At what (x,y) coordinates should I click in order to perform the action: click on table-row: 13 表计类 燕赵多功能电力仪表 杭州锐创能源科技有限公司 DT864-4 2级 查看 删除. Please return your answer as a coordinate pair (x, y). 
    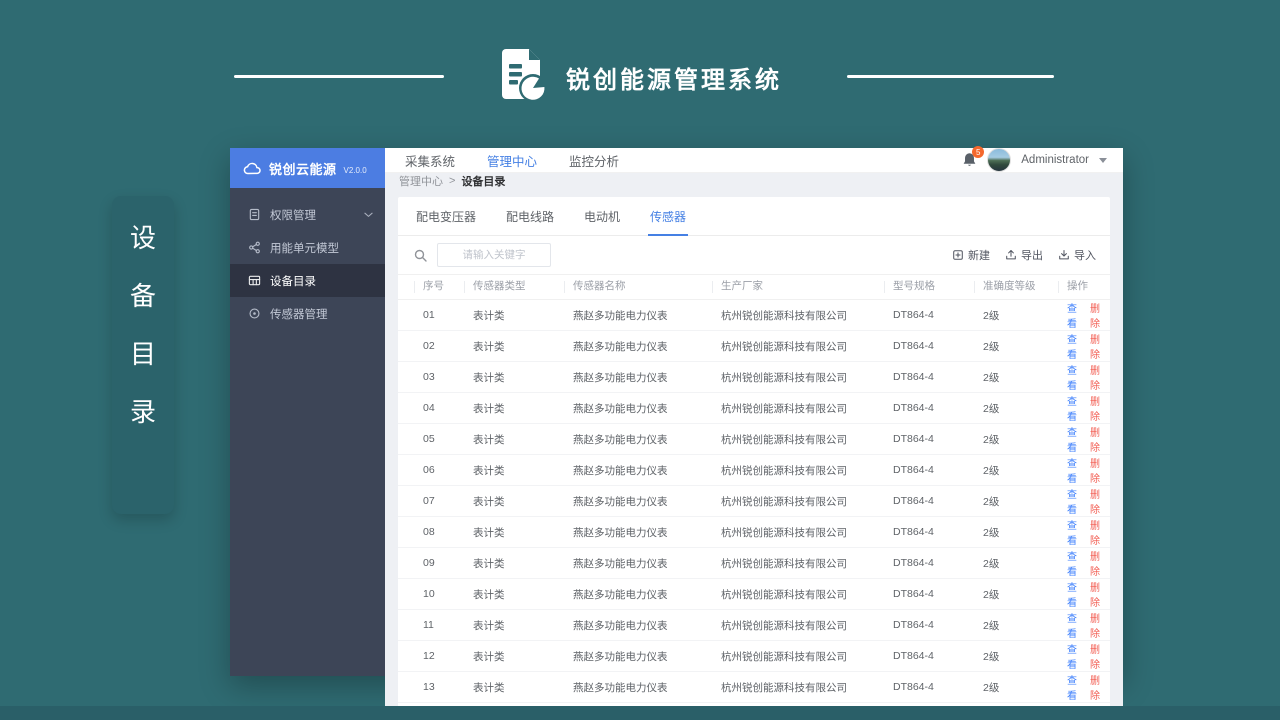
    Looking at the image, I should click on (754, 687).